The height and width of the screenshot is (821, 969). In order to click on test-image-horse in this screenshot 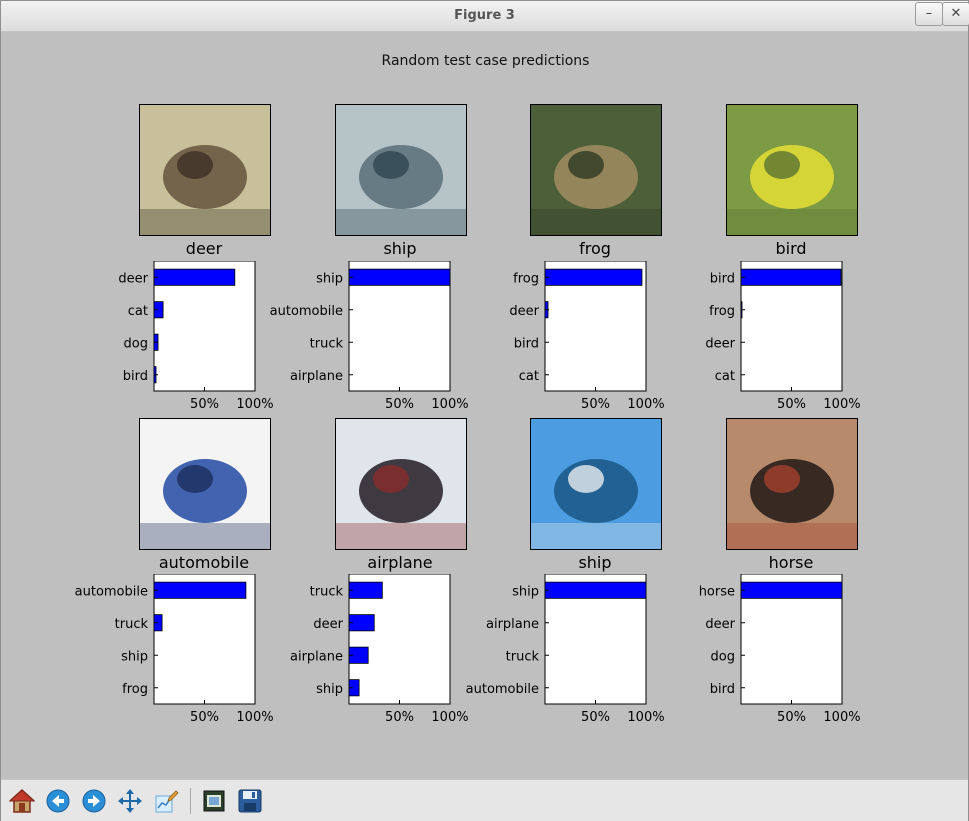, I will do `click(792, 484)`.